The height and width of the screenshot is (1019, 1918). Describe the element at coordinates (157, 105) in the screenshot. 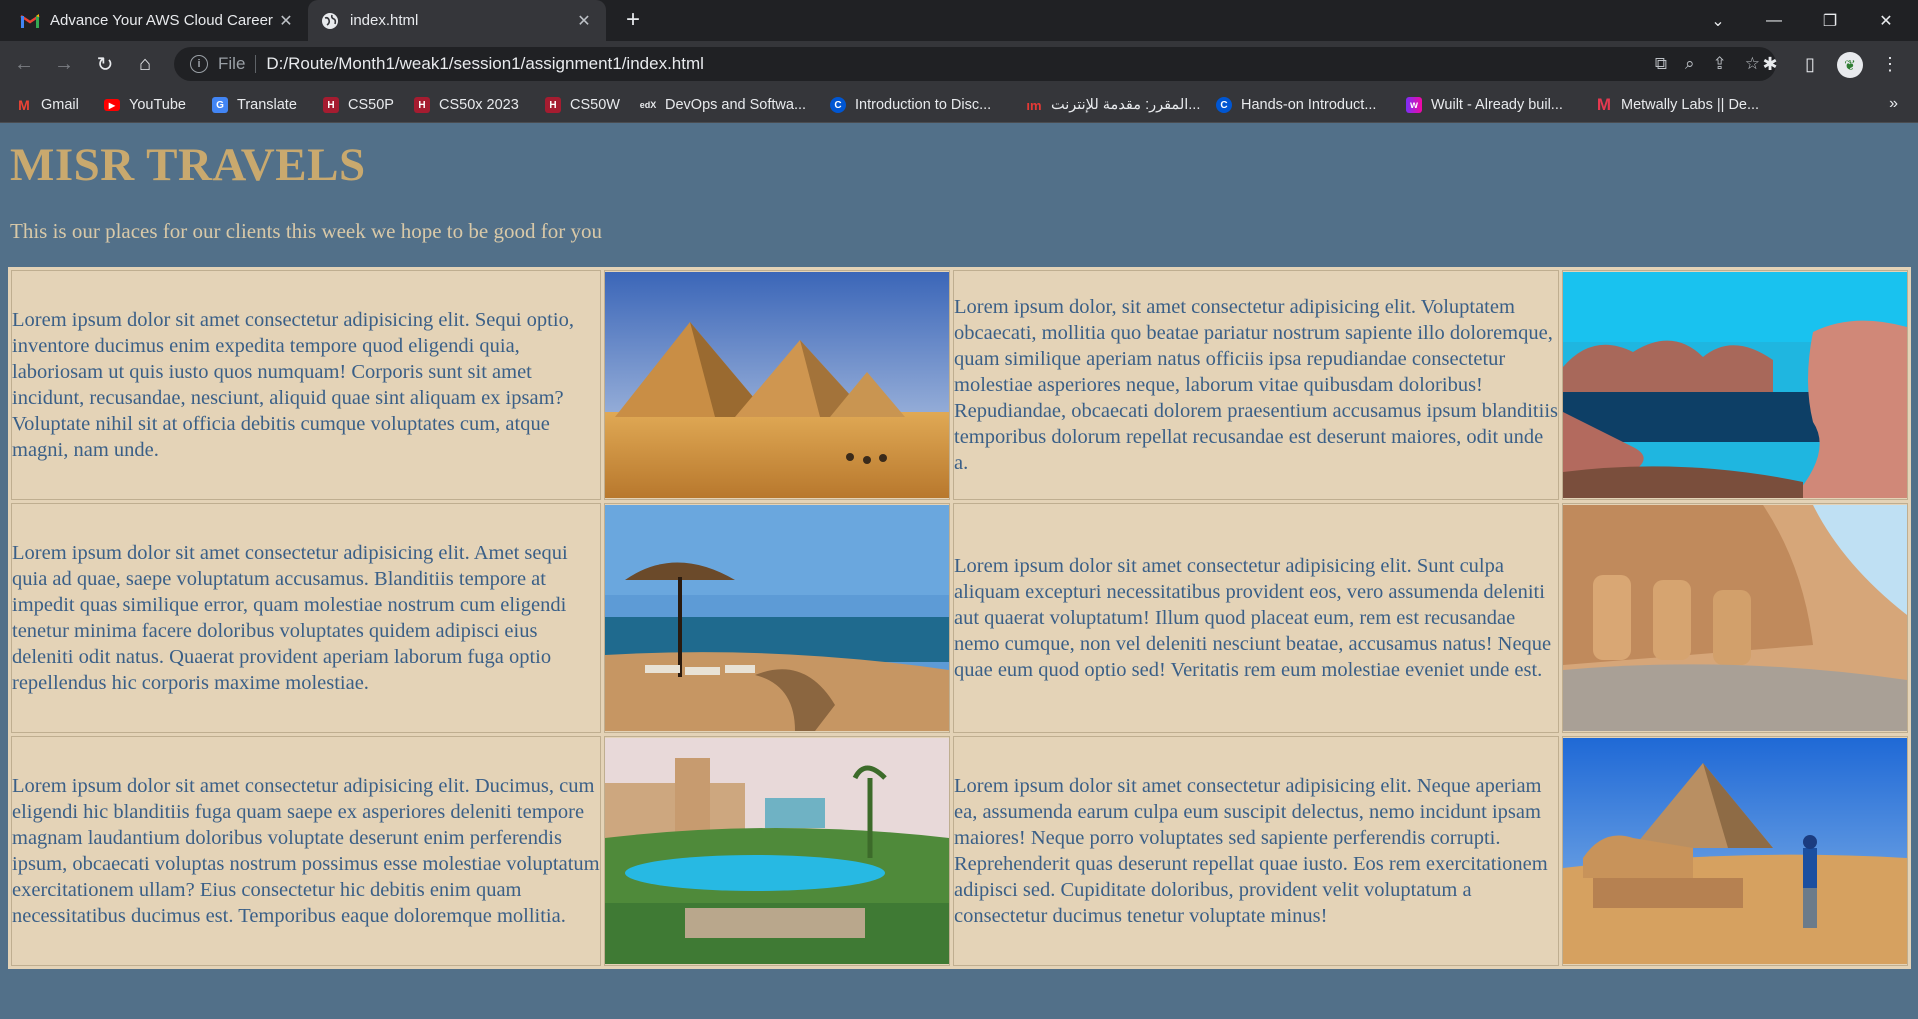

I see `bookmark-label: YouTube` at that location.